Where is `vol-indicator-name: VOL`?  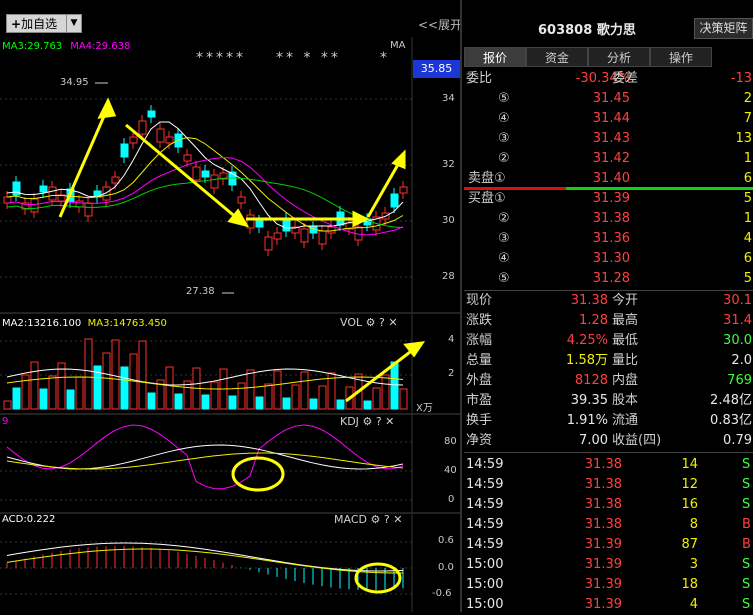
vol-indicator-name: VOL is located at coordinates (351, 322).